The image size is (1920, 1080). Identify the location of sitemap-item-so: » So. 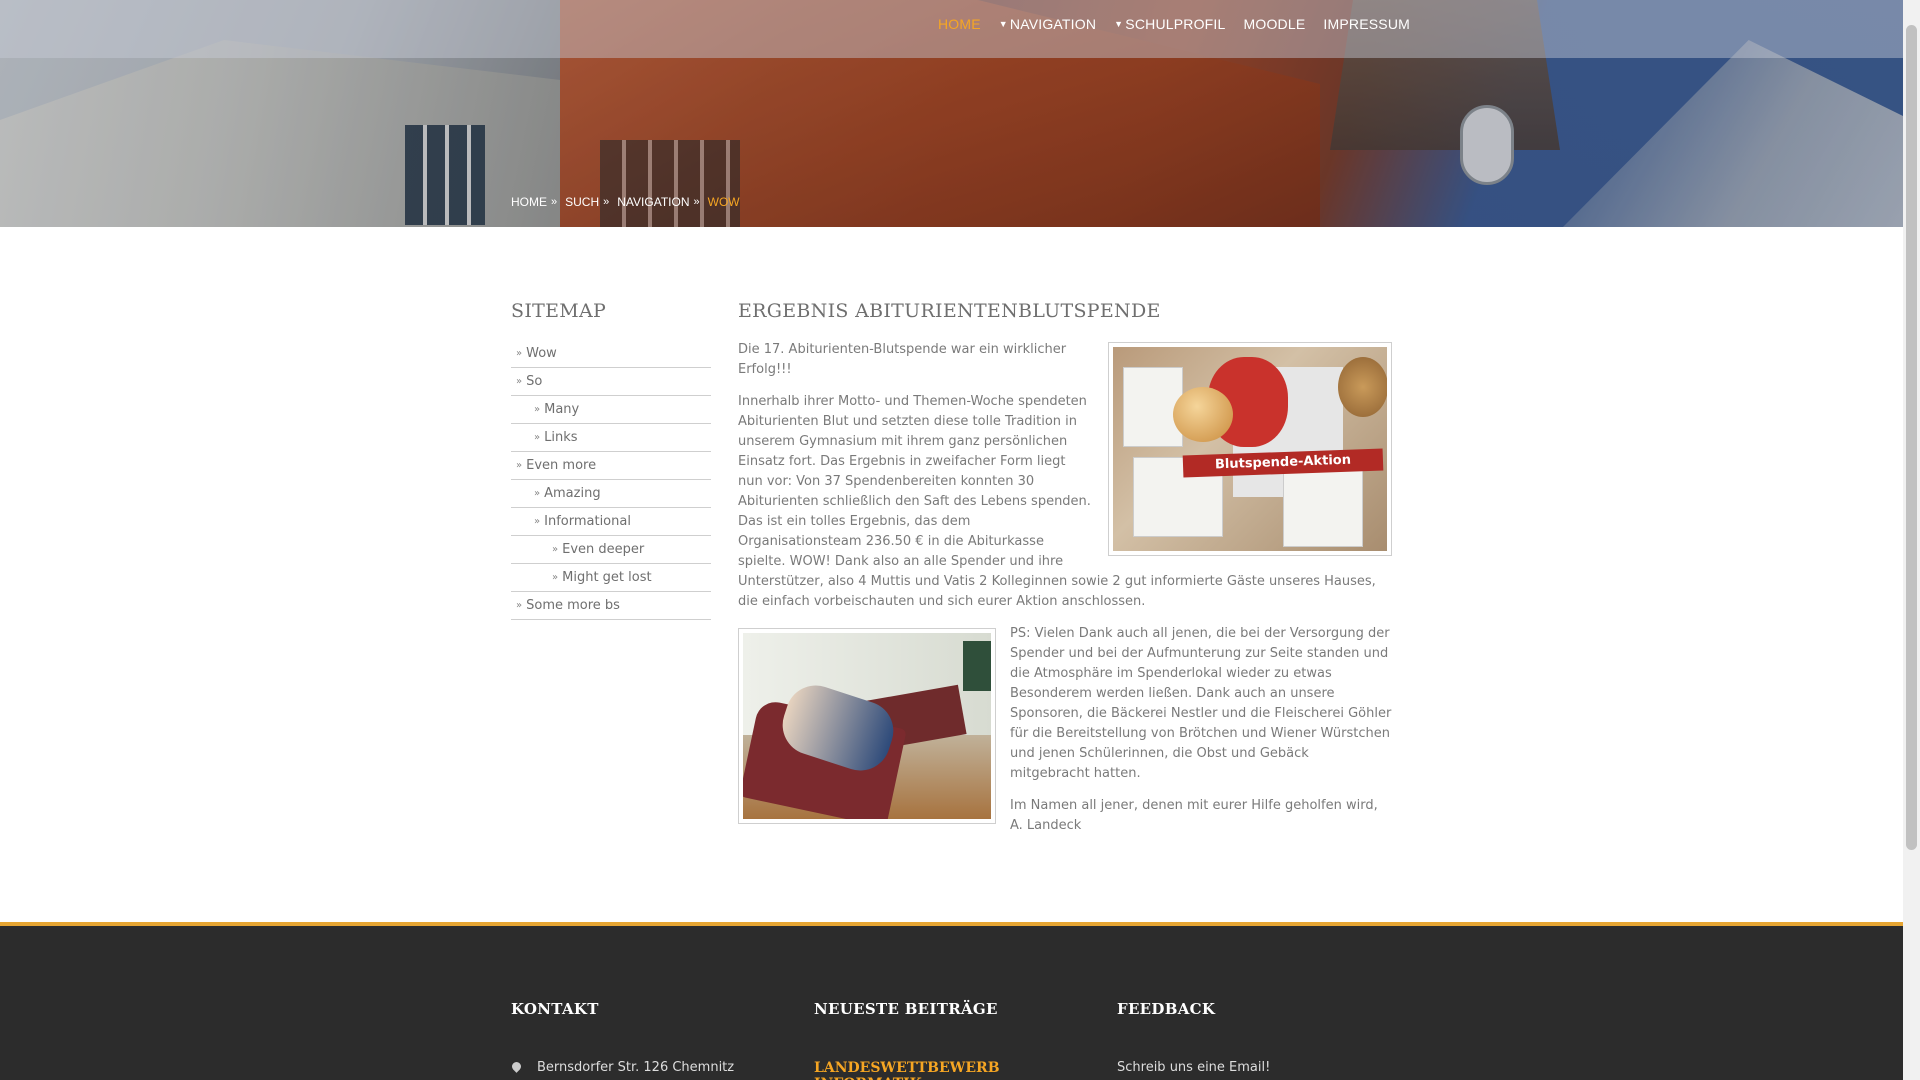
(611, 382).